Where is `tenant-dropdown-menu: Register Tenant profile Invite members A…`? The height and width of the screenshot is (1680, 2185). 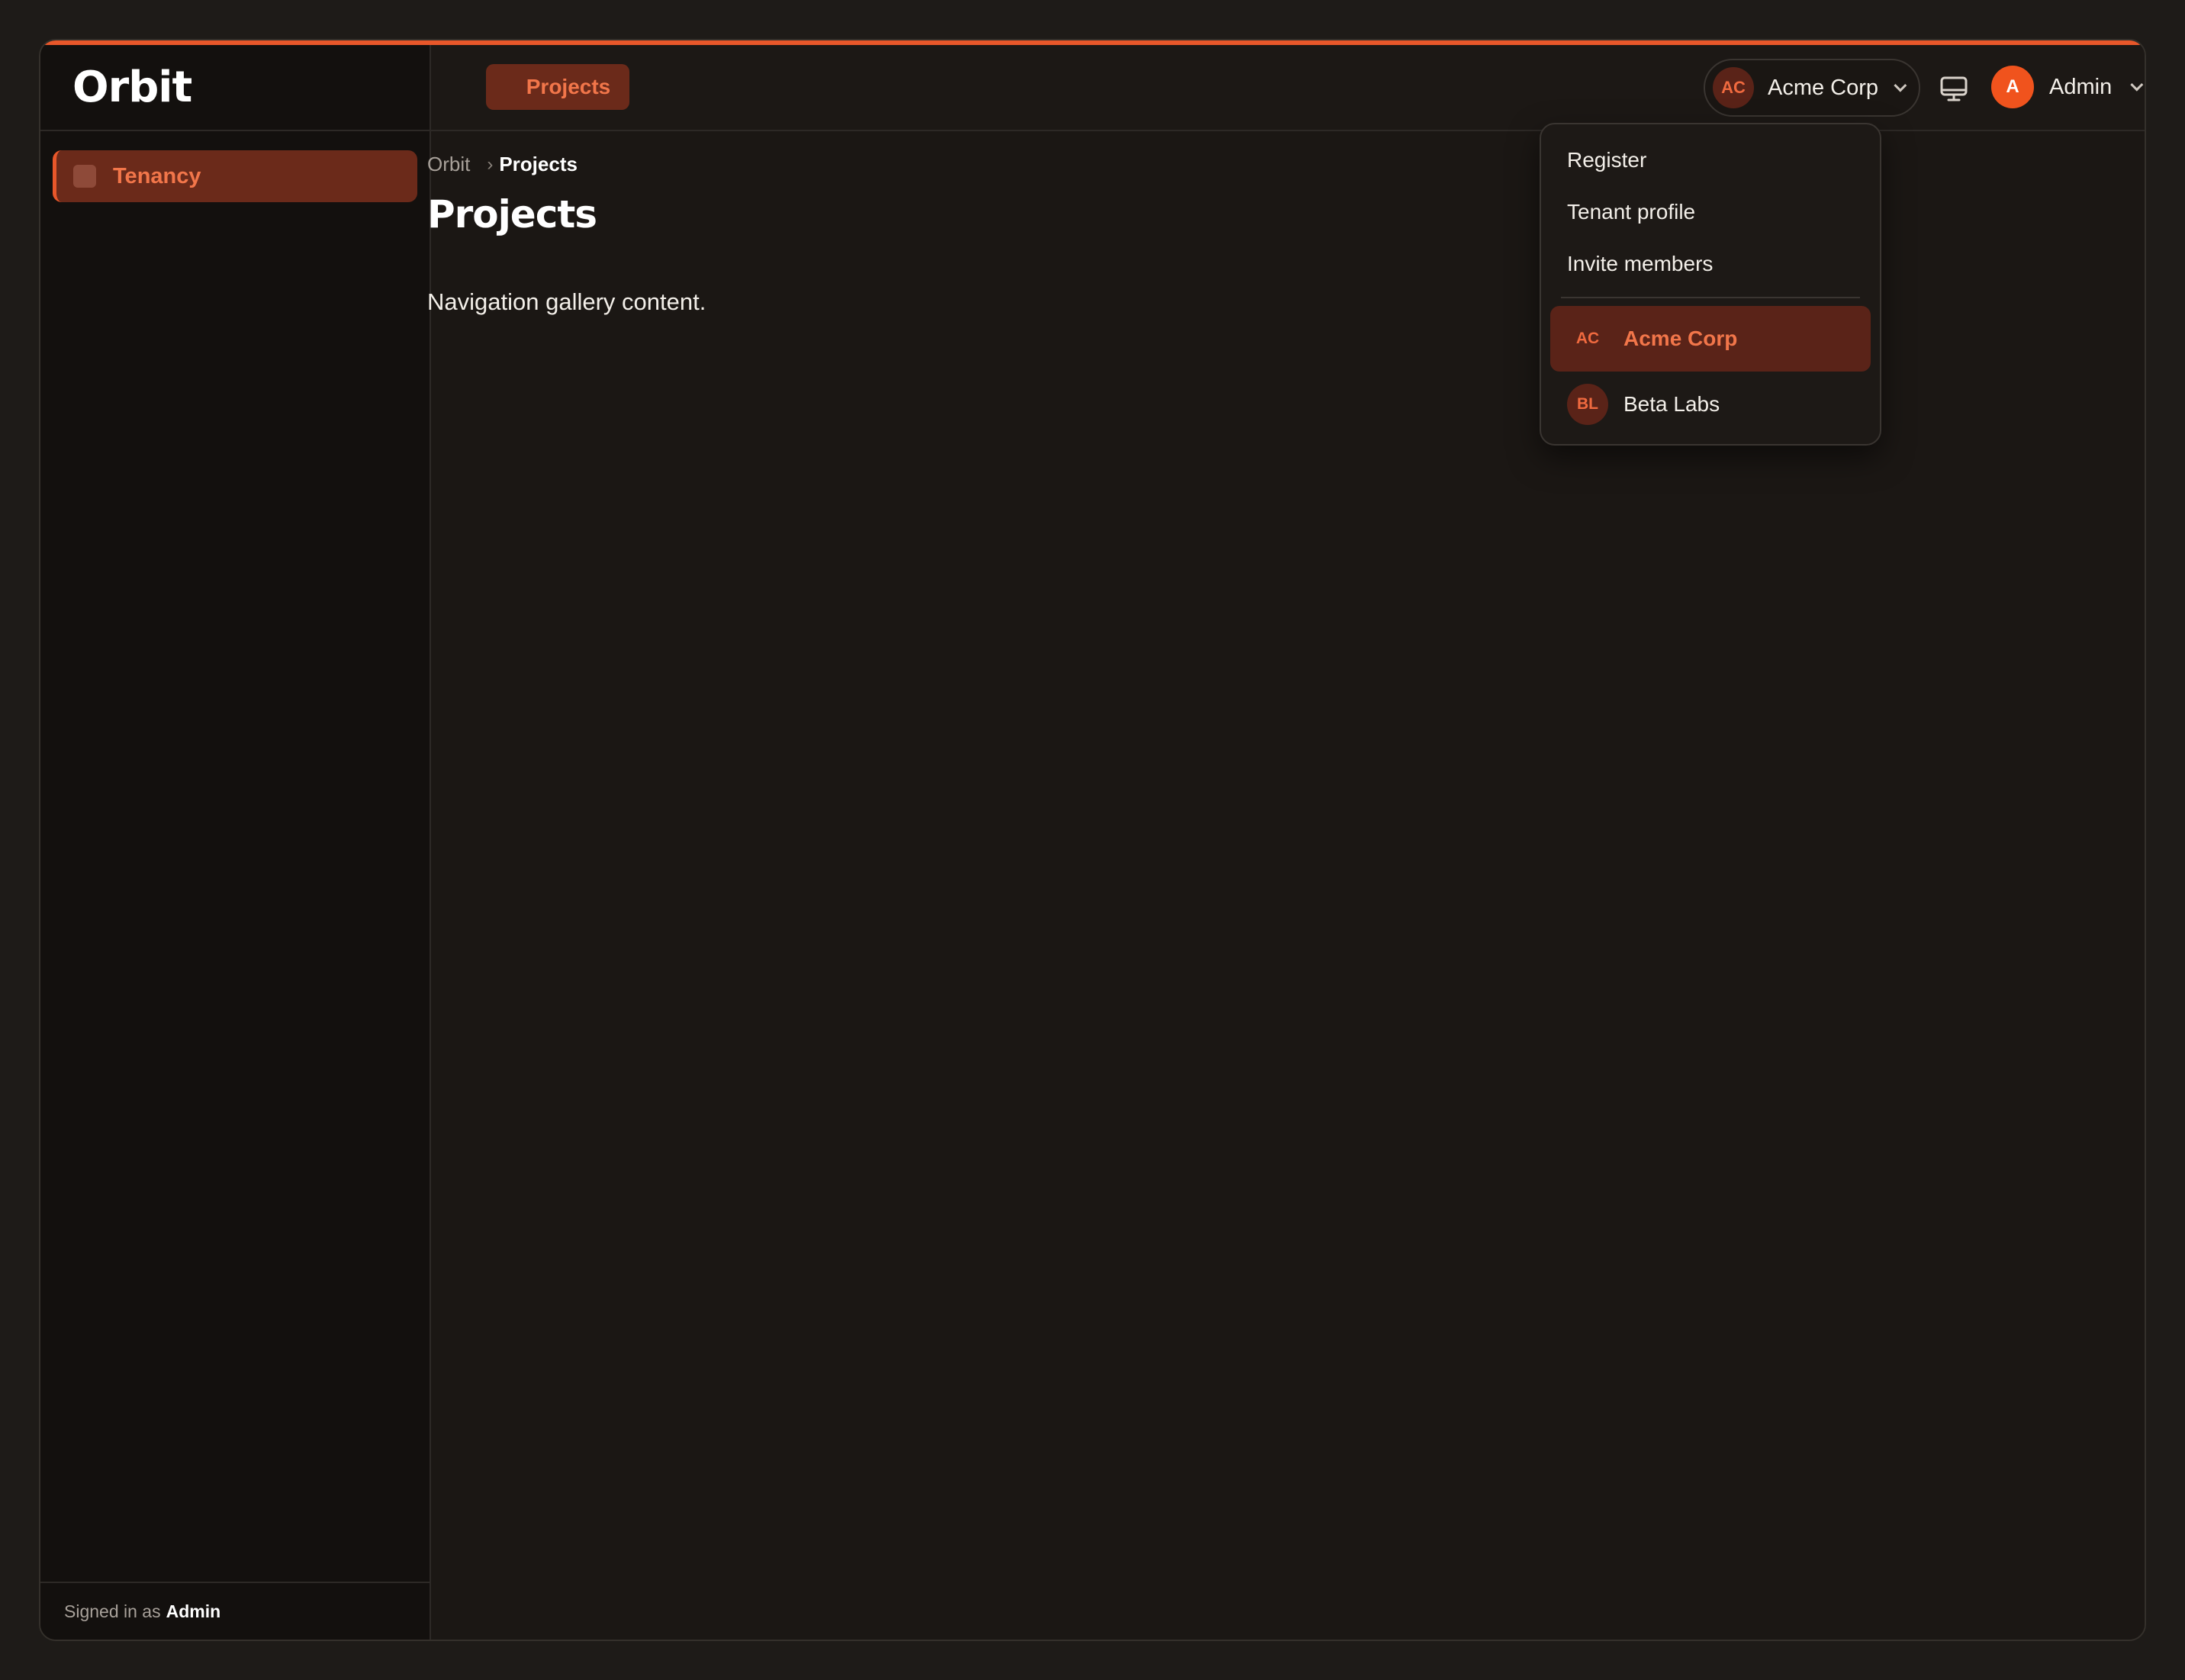 tenant-dropdown-menu: Register Tenant profile Invite members A… is located at coordinates (1711, 284).